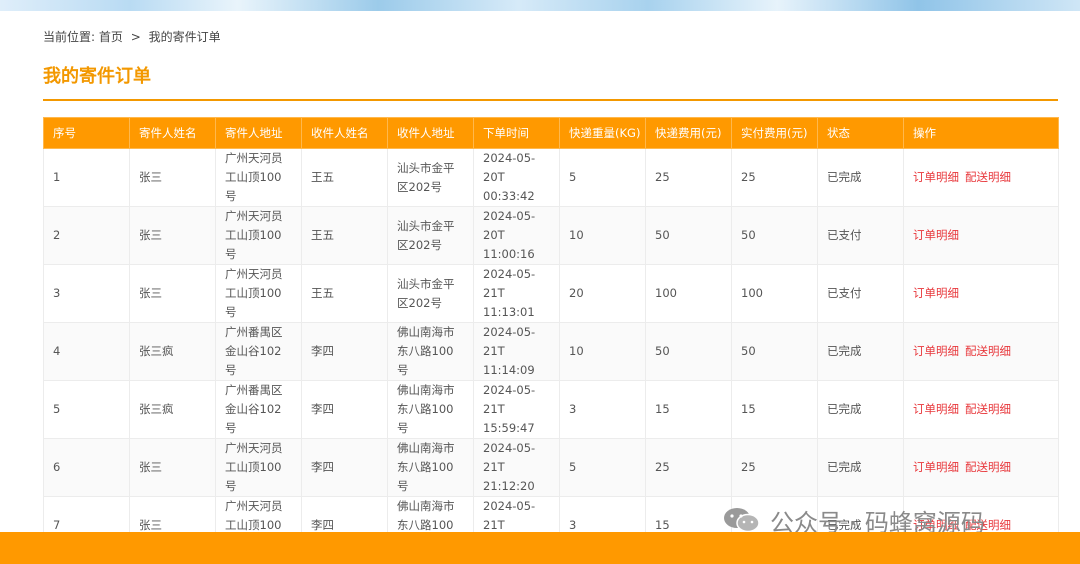  What do you see at coordinates (86, 235) in the screenshot?
I see `row-index-cell: 2` at bounding box center [86, 235].